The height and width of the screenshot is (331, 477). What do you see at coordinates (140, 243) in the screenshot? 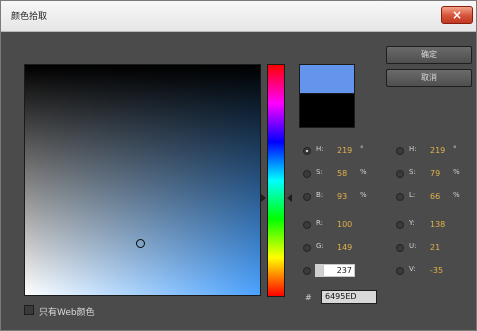
I see `color-field-marker` at bounding box center [140, 243].